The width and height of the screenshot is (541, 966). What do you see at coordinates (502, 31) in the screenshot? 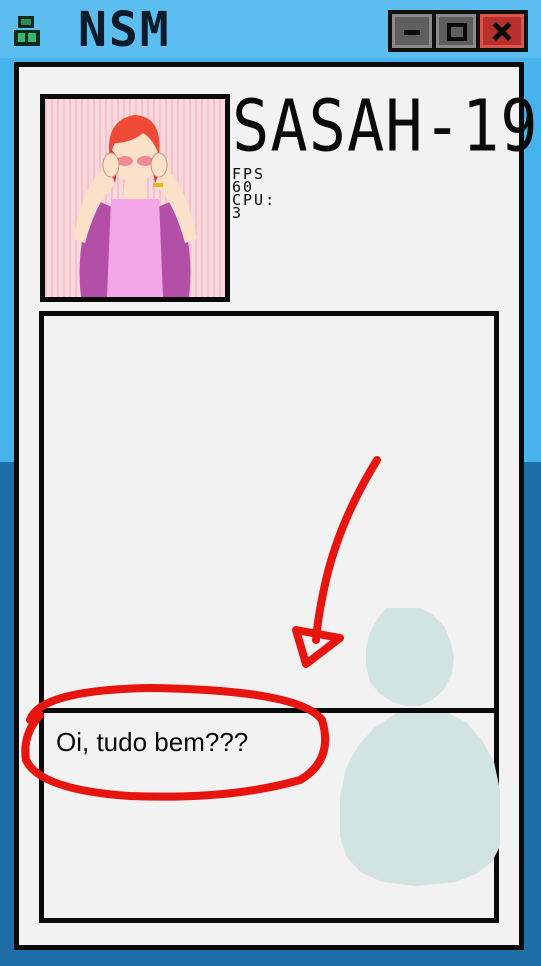
I see `close-button` at bounding box center [502, 31].